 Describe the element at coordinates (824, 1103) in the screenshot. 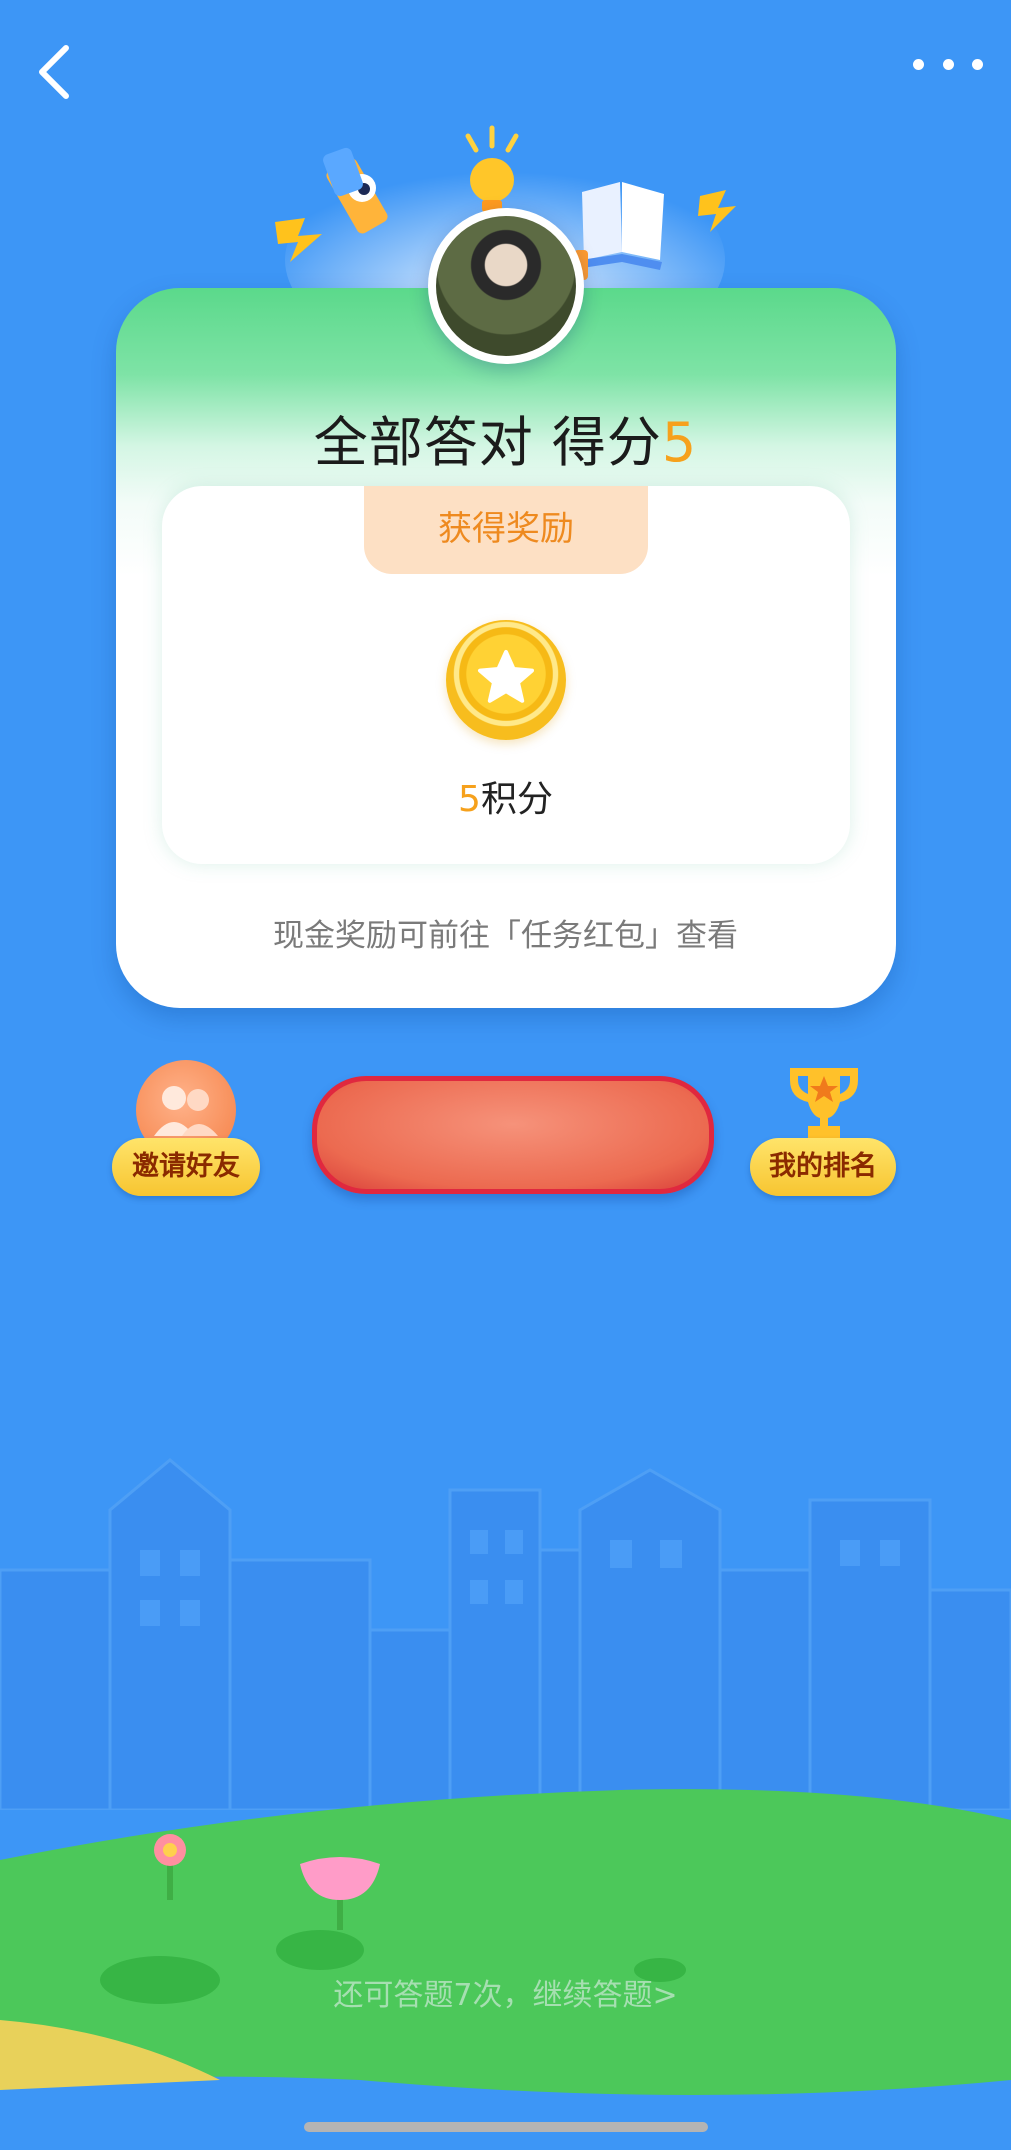

I see `trophy-icon` at that location.